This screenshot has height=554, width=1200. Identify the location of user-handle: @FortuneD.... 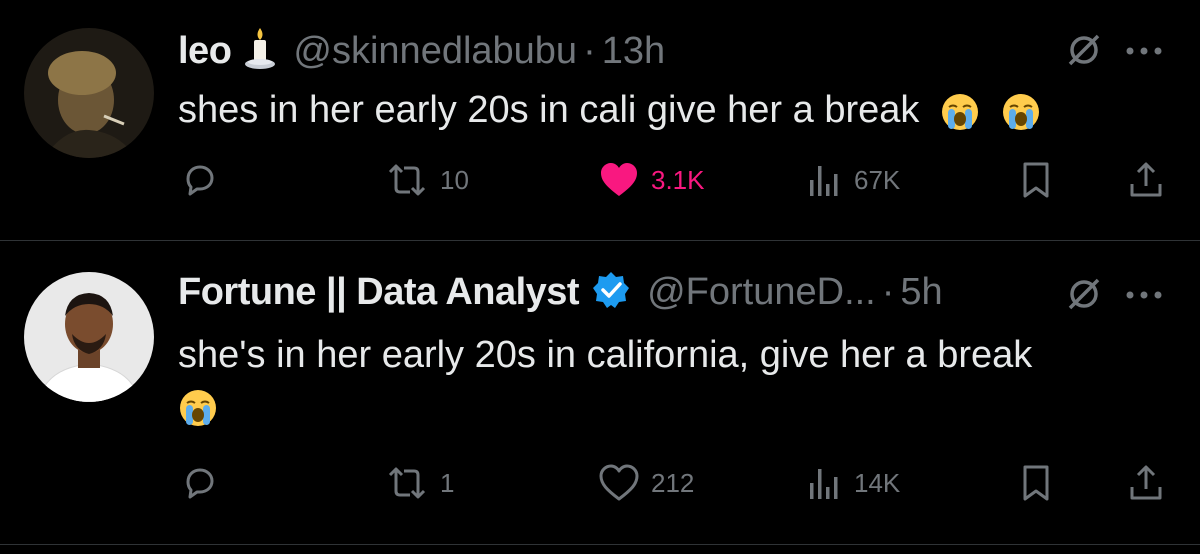
(761, 292).